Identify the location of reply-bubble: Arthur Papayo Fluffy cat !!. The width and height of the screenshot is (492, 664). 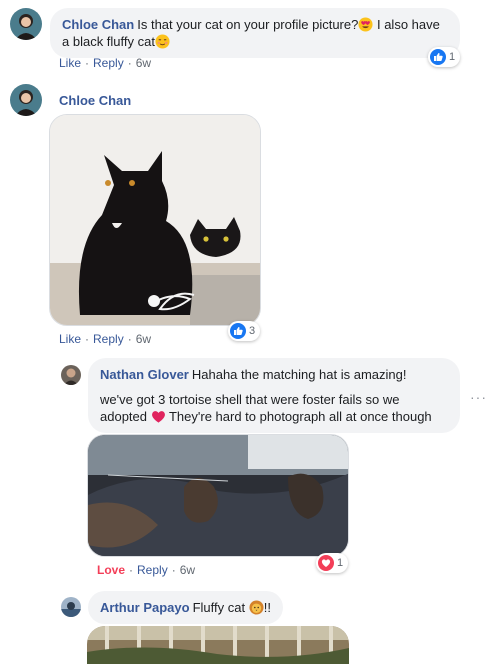
(185, 607).